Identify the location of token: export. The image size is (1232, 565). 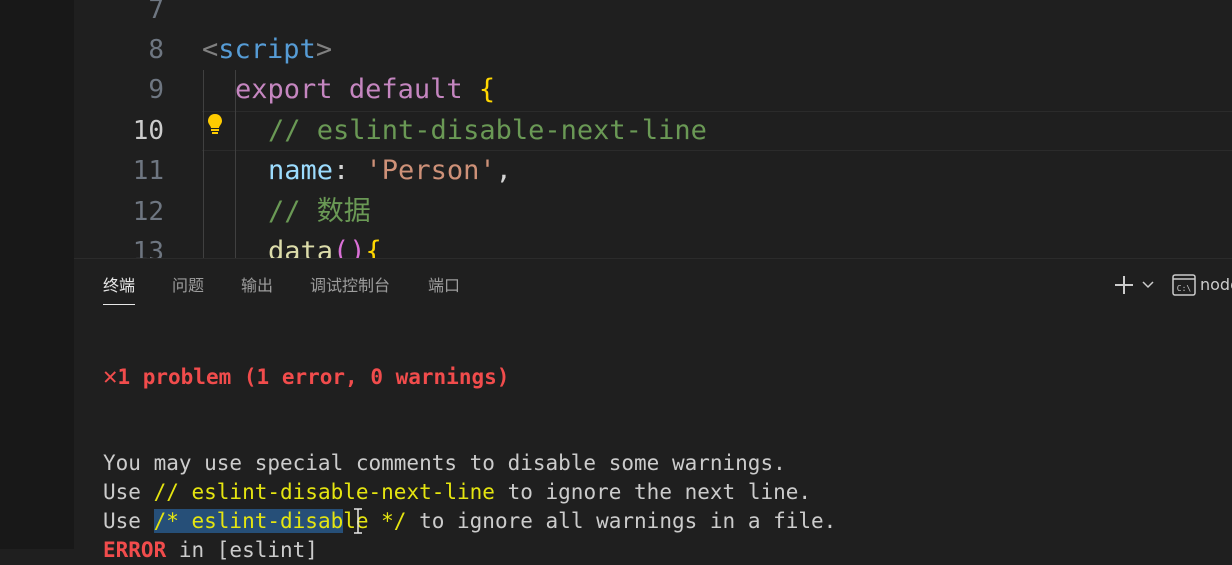
(284, 89).